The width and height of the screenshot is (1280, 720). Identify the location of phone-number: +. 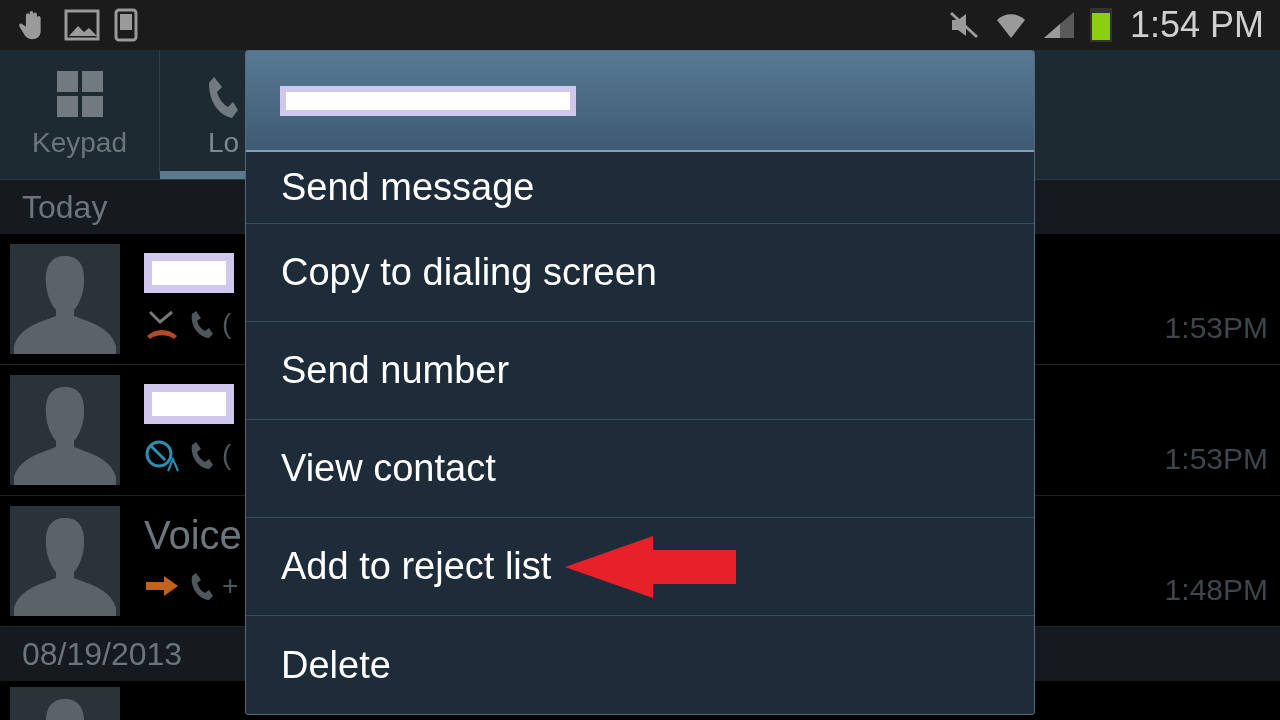
(230, 586).